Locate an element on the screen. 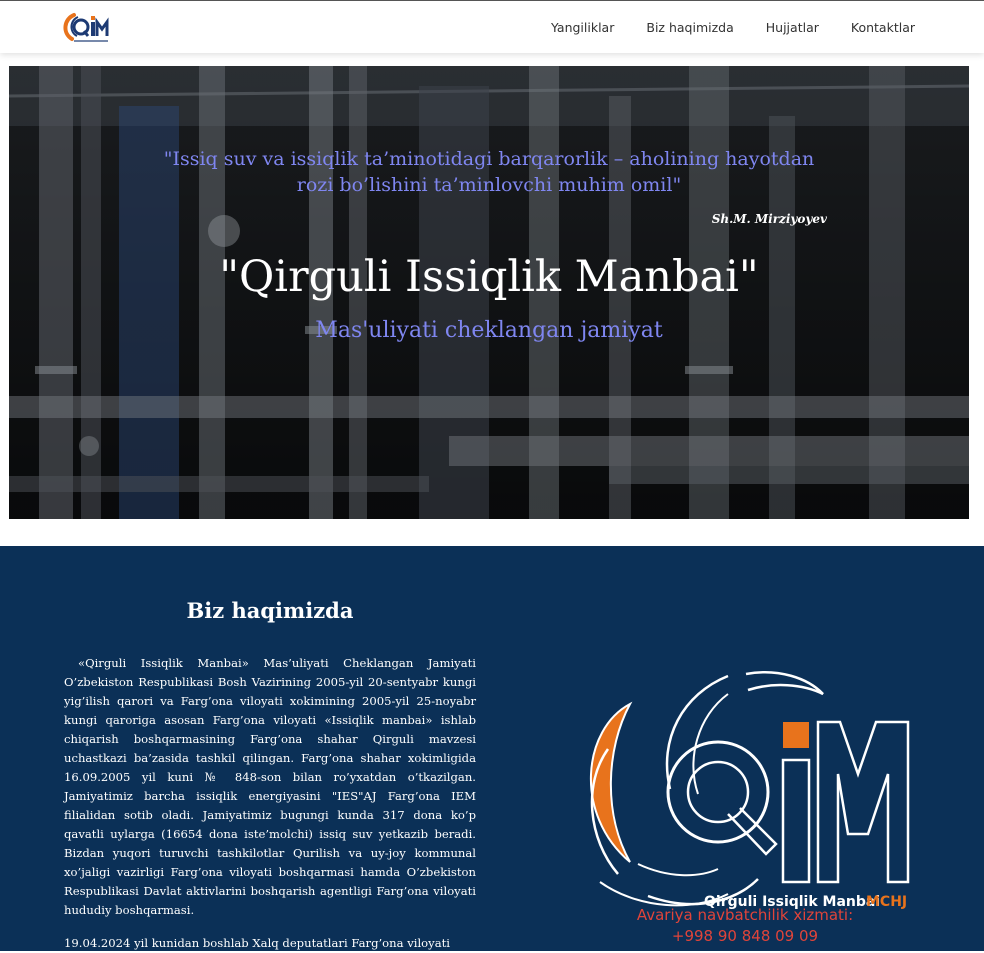 This screenshot has height=953, width=984. hero-subtitle: Mas'uliyati cheklangan jamiyat is located at coordinates (489, 330).